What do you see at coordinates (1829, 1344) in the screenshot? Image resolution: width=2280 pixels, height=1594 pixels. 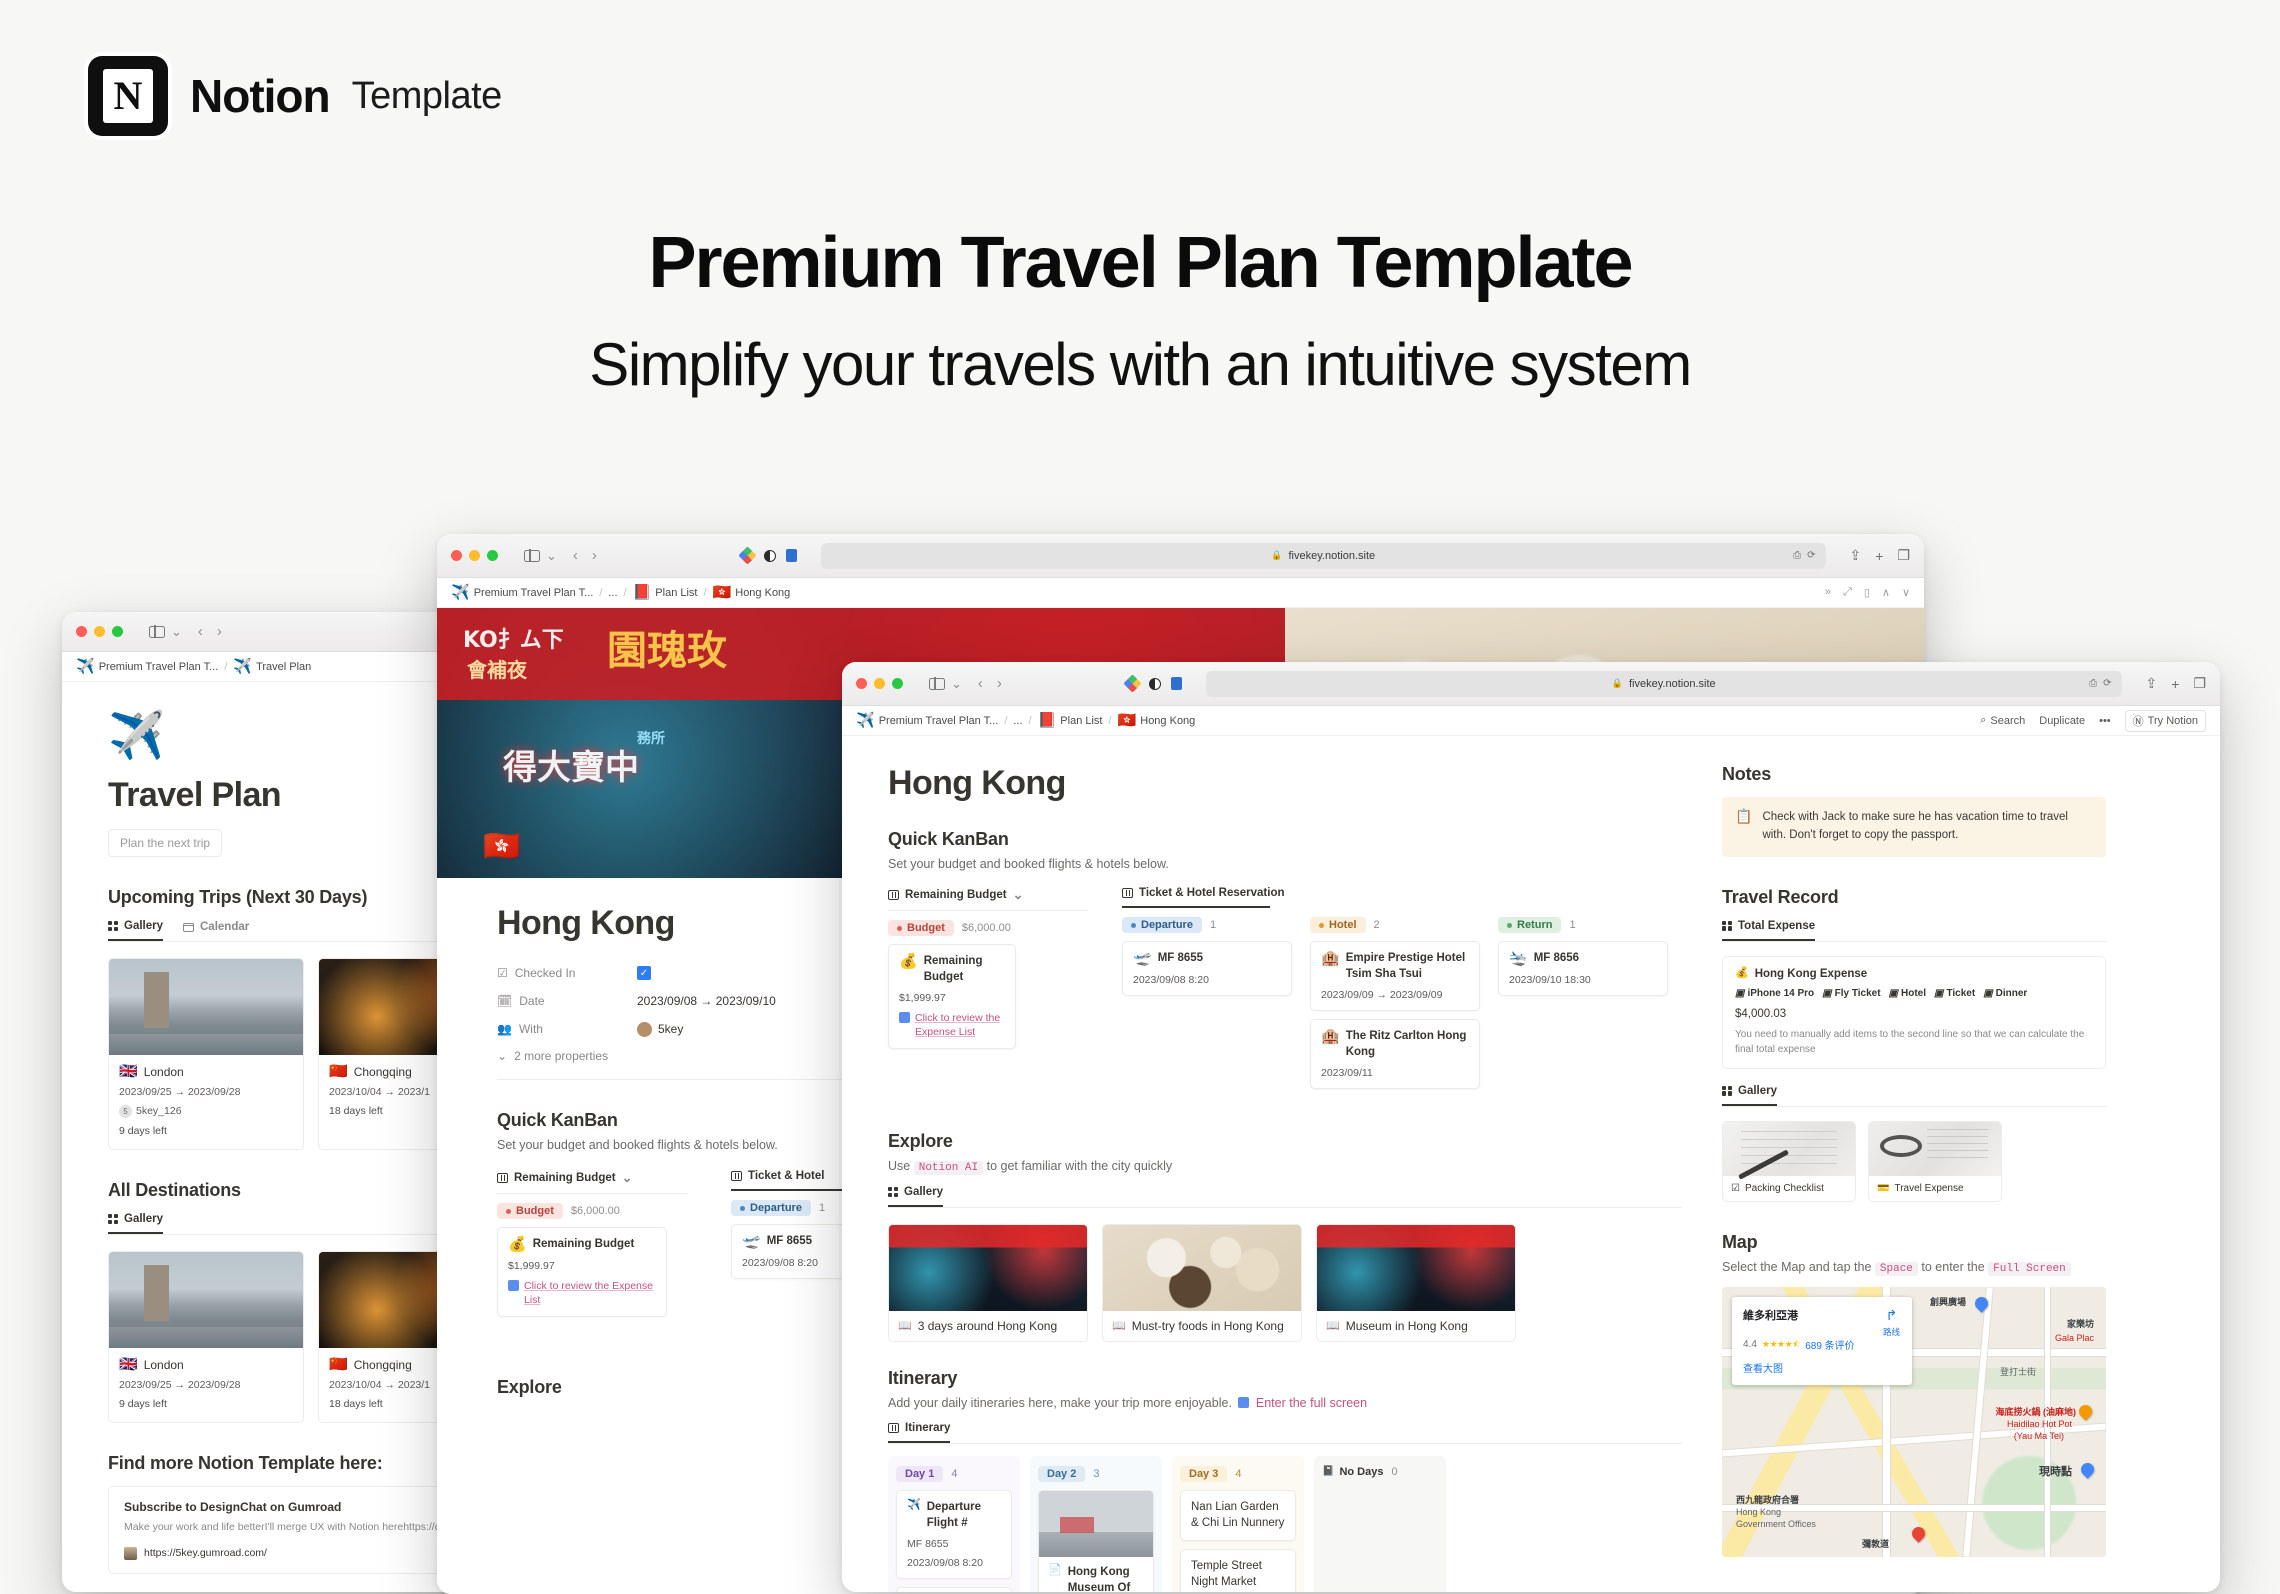 I see `review-count: 689 条评价` at bounding box center [1829, 1344].